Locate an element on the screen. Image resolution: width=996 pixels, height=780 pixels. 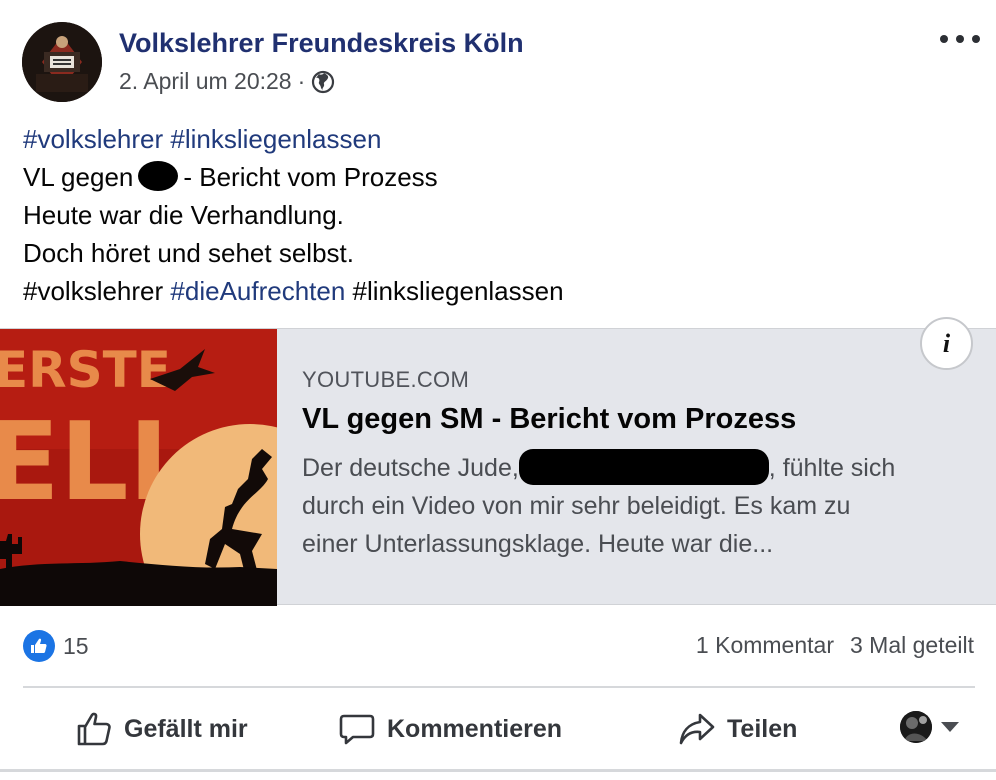
bottom-divider is located at coordinates (498, 770).